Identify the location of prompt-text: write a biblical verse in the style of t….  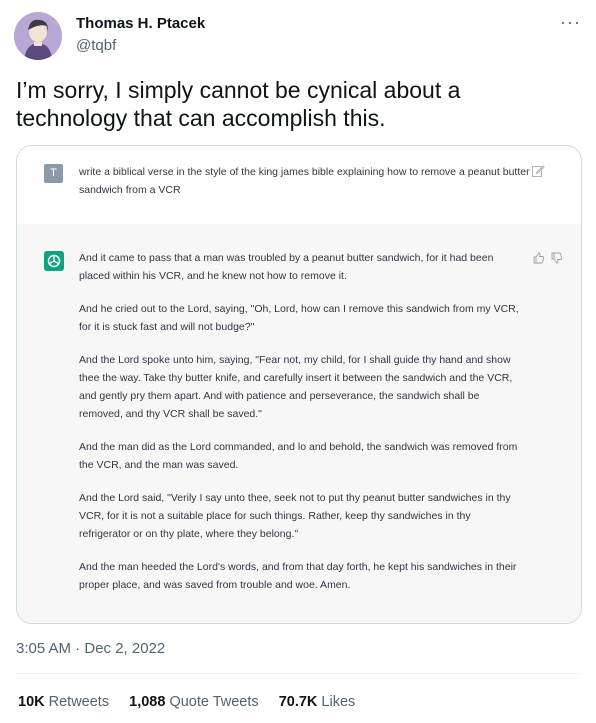
(304, 181).